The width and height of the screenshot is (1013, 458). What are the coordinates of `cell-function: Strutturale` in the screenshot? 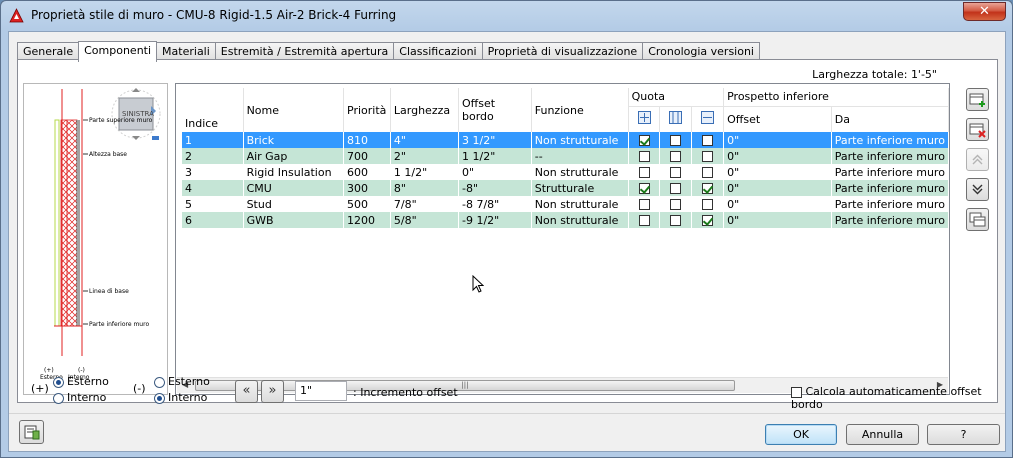 It's located at (580, 188).